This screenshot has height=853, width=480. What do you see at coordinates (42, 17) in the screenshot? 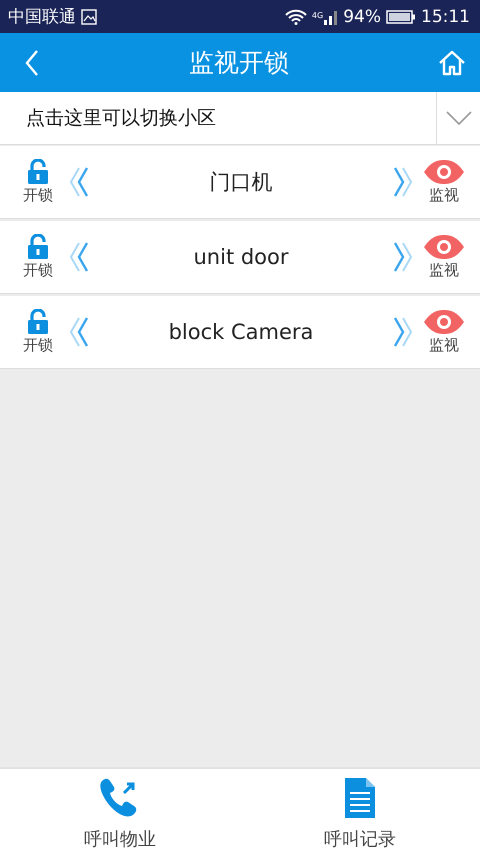
I see `carrier-name: 中国联通` at bounding box center [42, 17].